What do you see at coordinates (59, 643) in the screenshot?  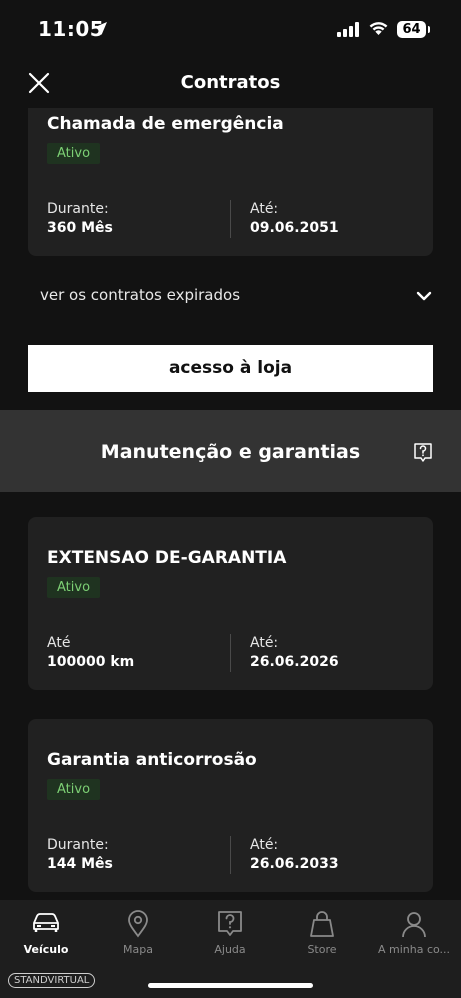 I see `limit-label: Até` at bounding box center [59, 643].